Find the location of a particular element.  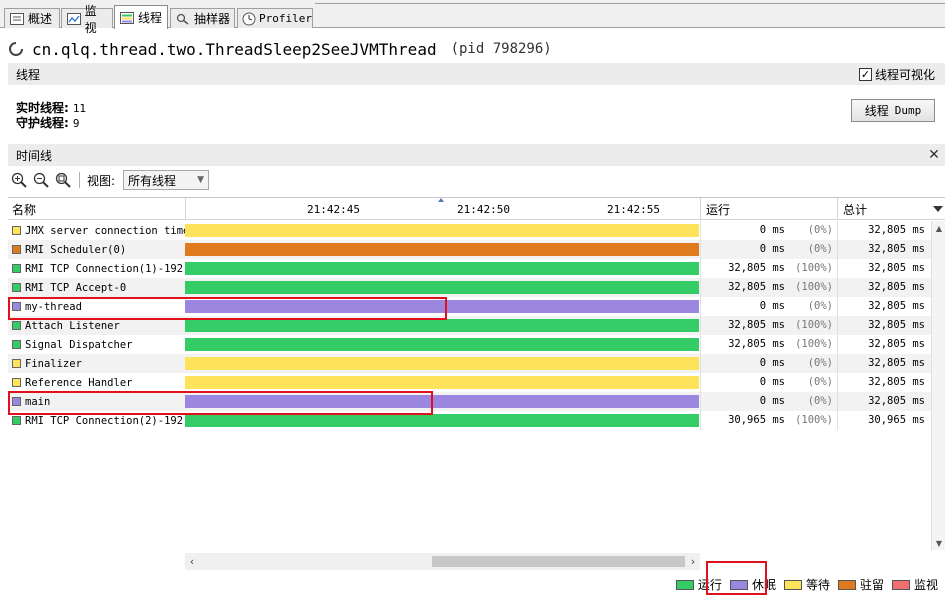

threads-icon is located at coordinates (127, 18).